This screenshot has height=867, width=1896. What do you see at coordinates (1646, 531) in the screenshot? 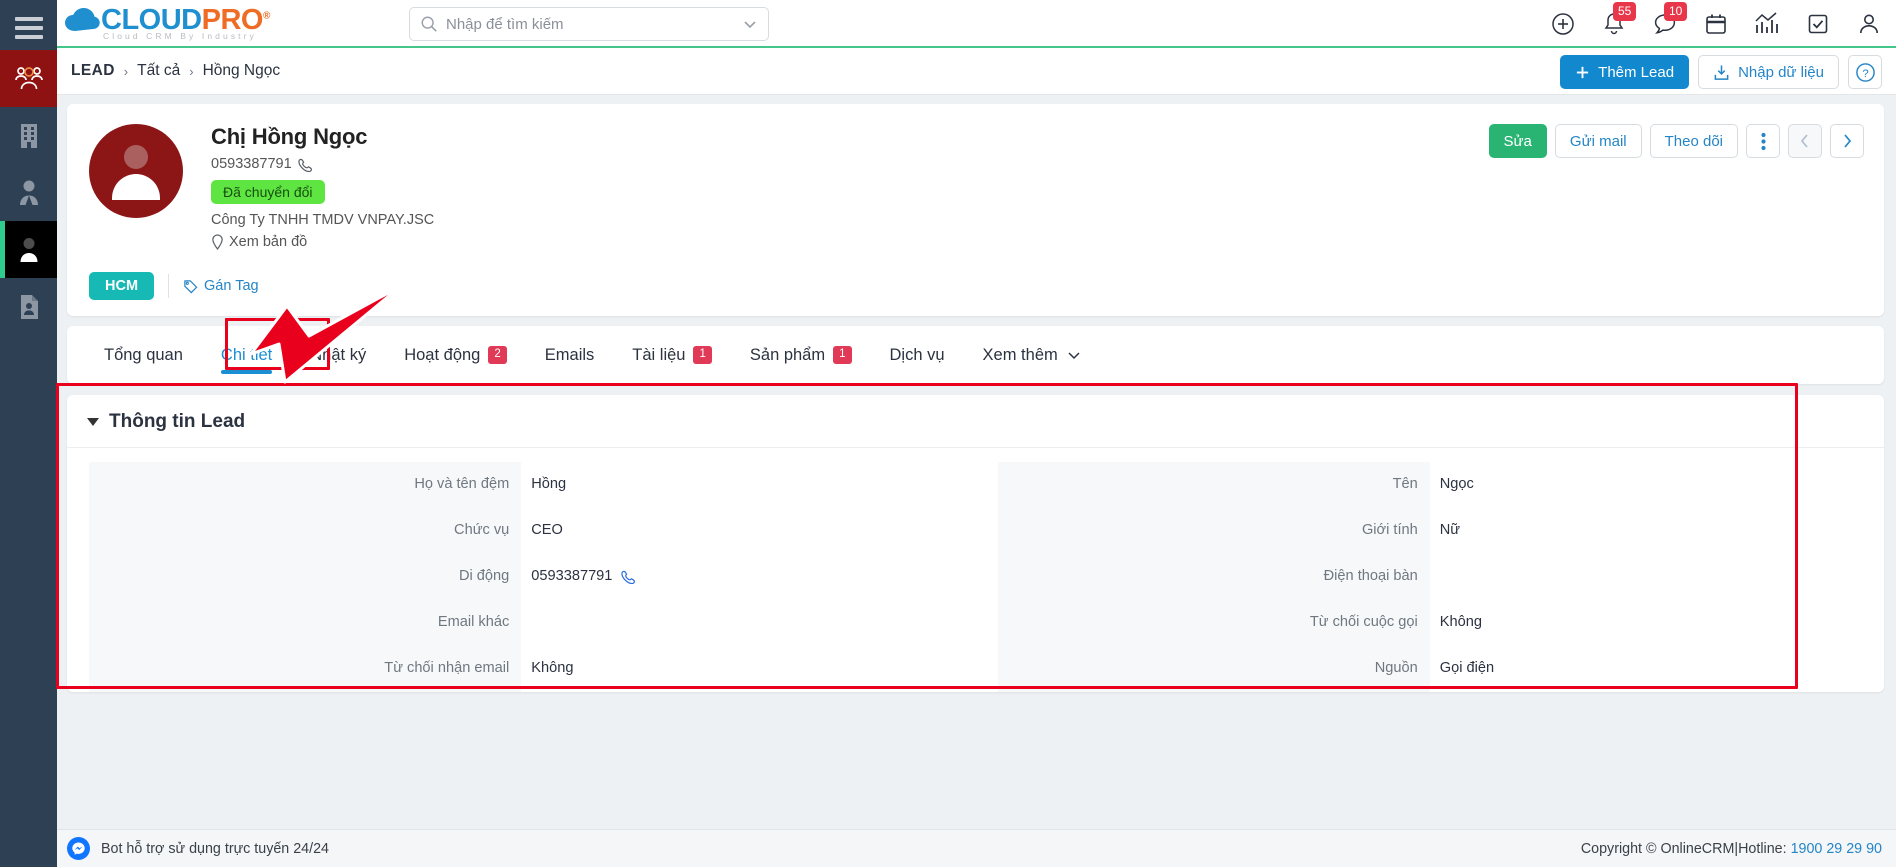
I see `field-value: Nữ` at bounding box center [1646, 531].